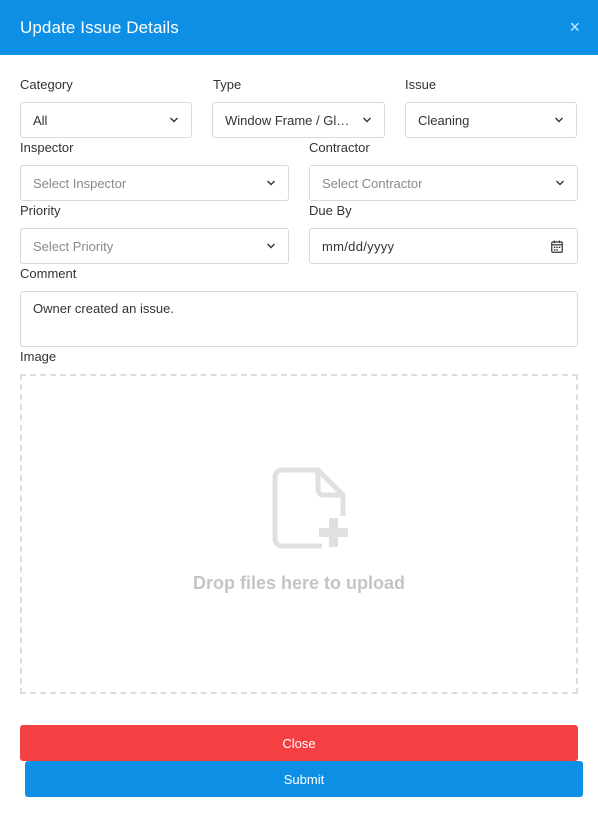 Image resolution: width=598 pixels, height=813 pixels. What do you see at coordinates (73, 246) in the screenshot?
I see `priority-placeholder: Select Priority` at bounding box center [73, 246].